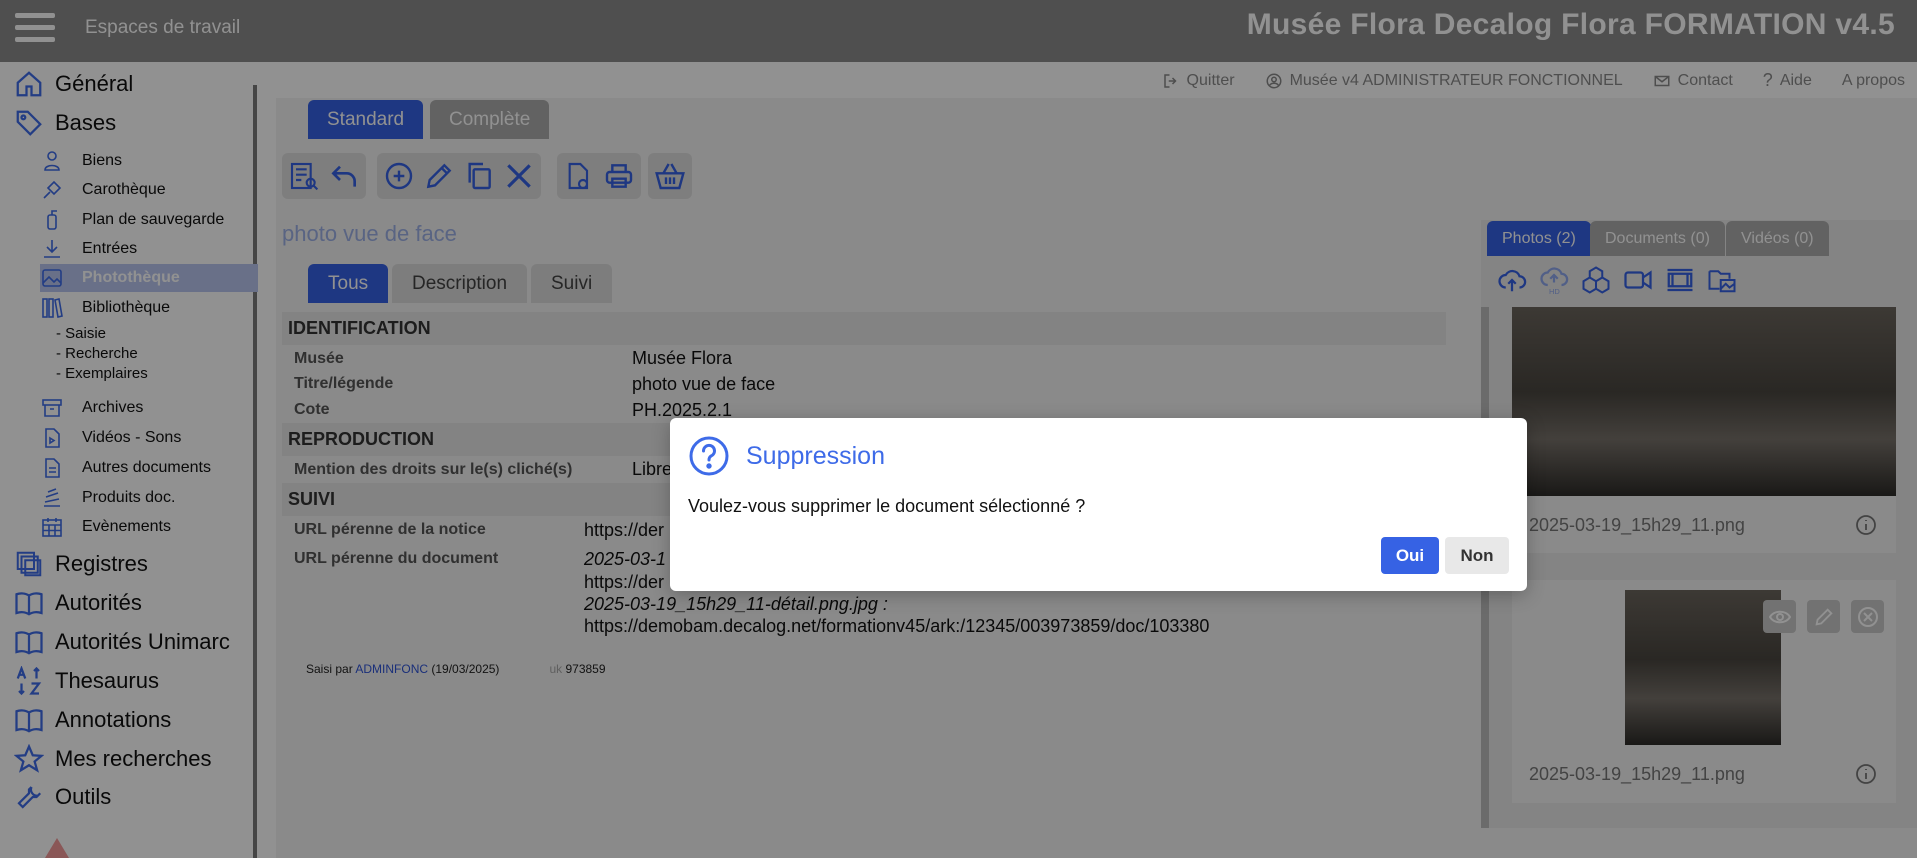 The height and width of the screenshot is (858, 1917). What do you see at coordinates (815, 456) in the screenshot?
I see `dialog-title: Suppression` at bounding box center [815, 456].